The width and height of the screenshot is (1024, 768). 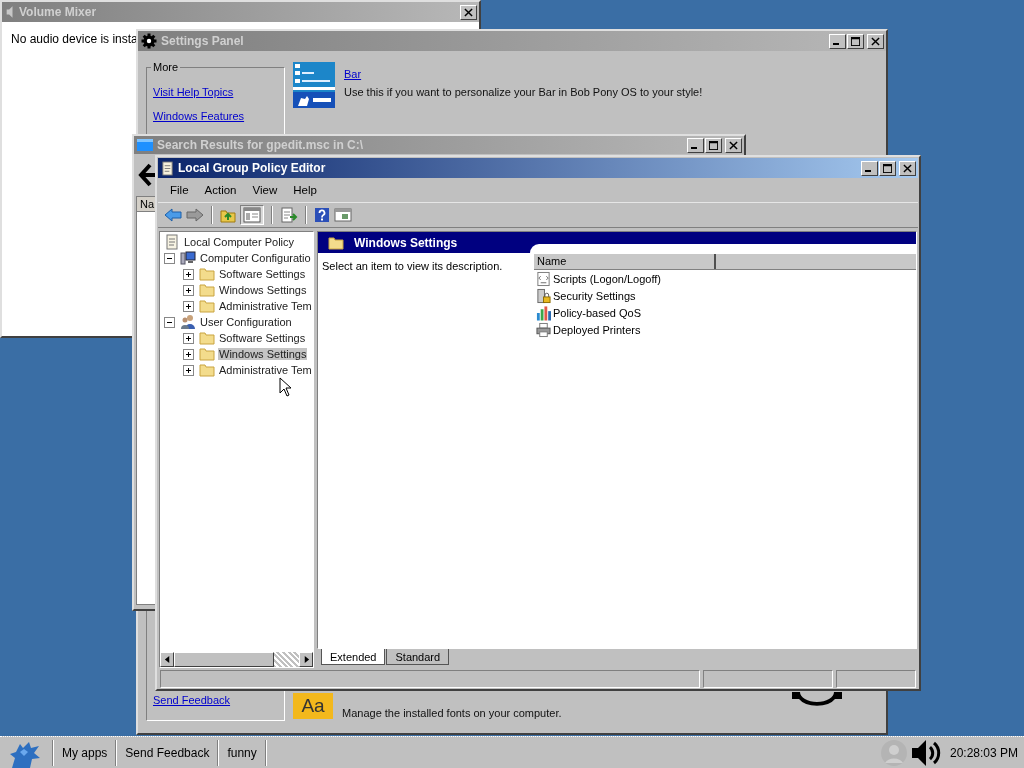 What do you see at coordinates (195, 215) in the screenshot?
I see `forward-icon` at bounding box center [195, 215].